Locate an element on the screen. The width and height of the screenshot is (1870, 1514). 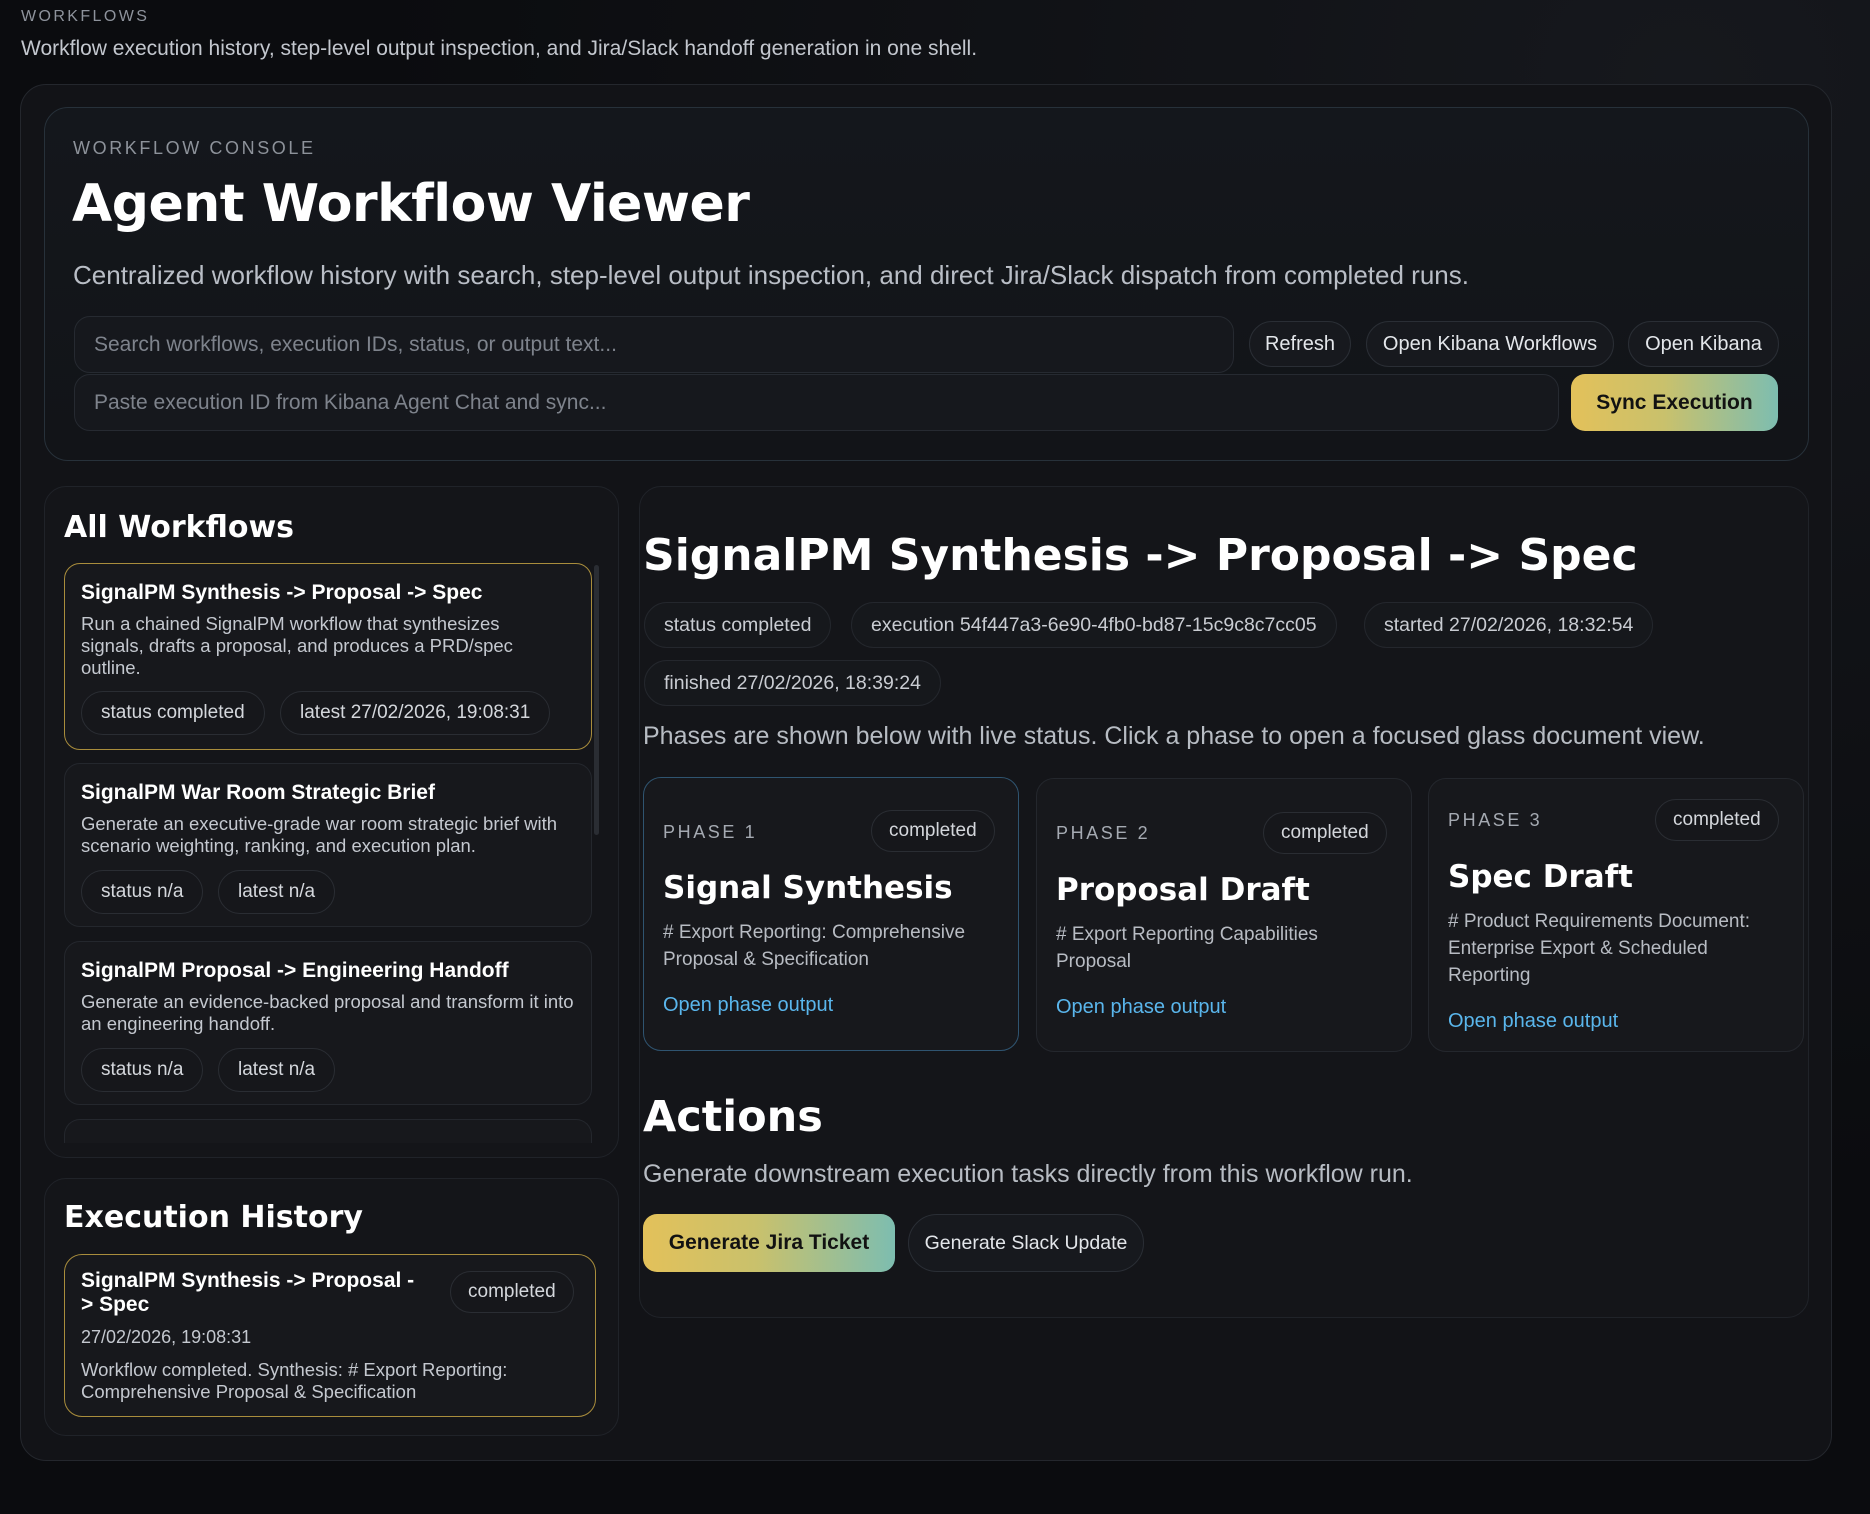
phase-label: PHASE 2 is located at coordinates (1103, 833).